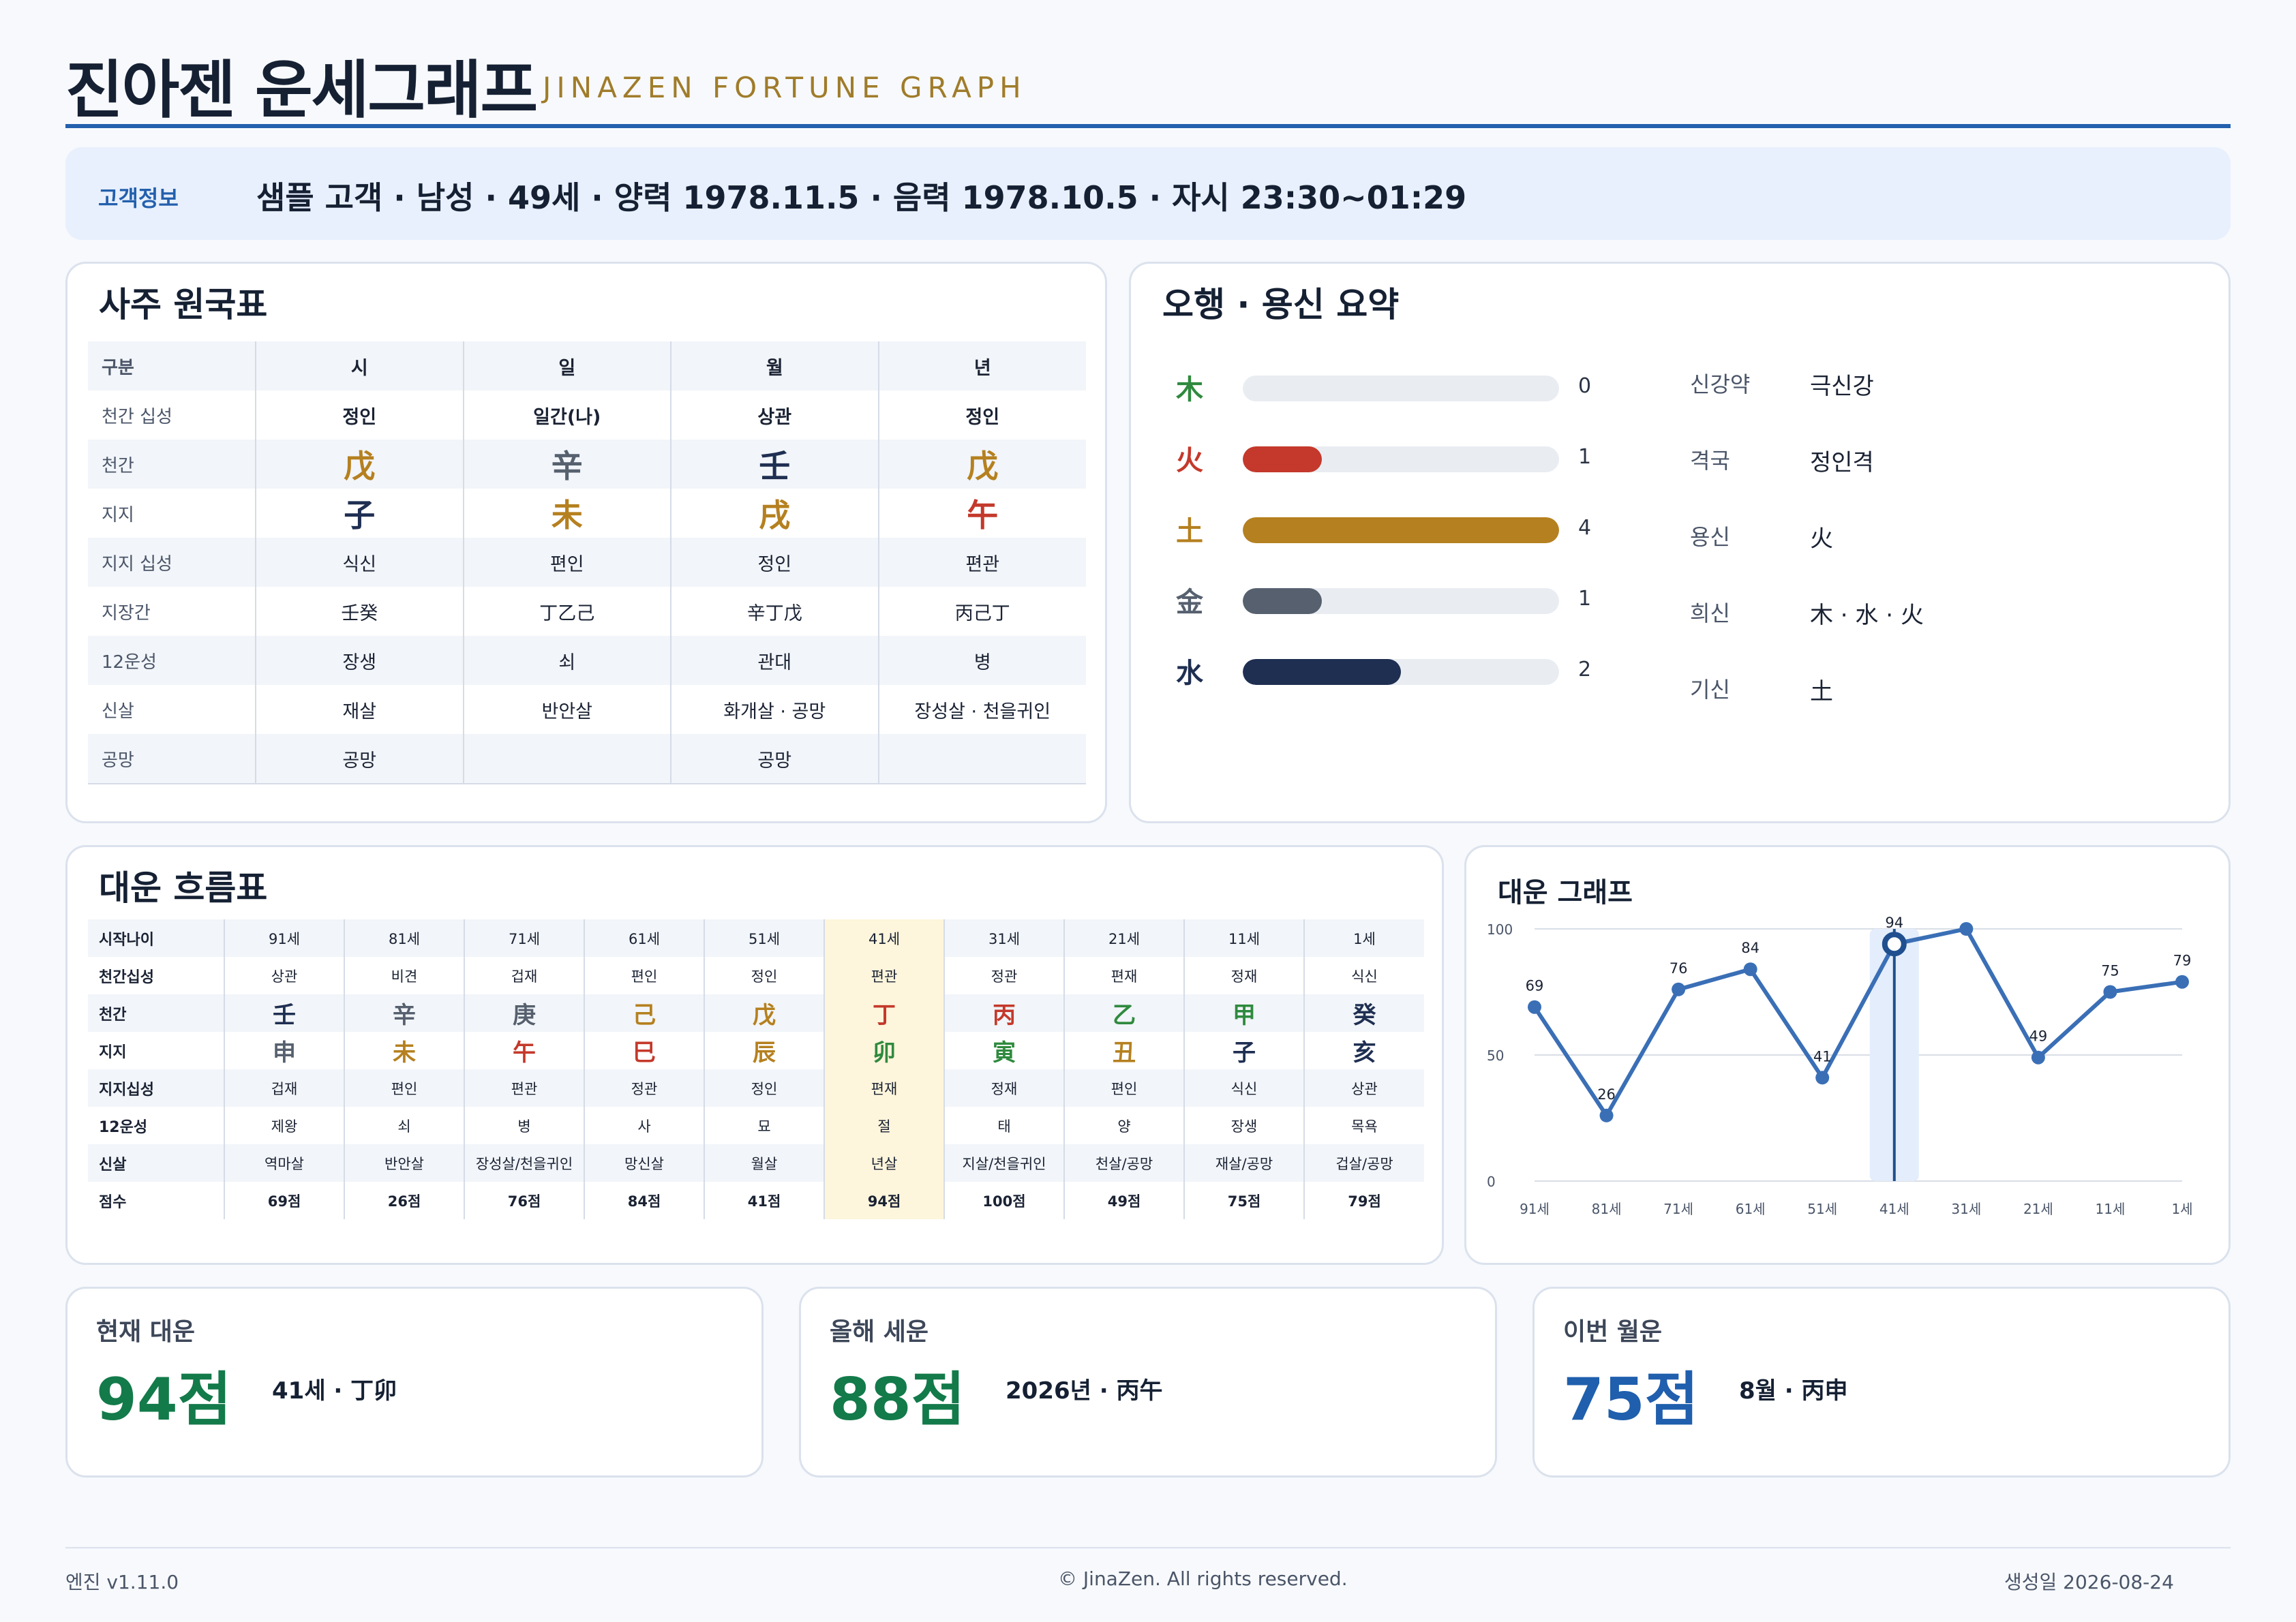 The height and width of the screenshot is (1622, 2296). What do you see at coordinates (172, 660) in the screenshot?
I see `saju-row-label: 12운성` at bounding box center [172, 660].